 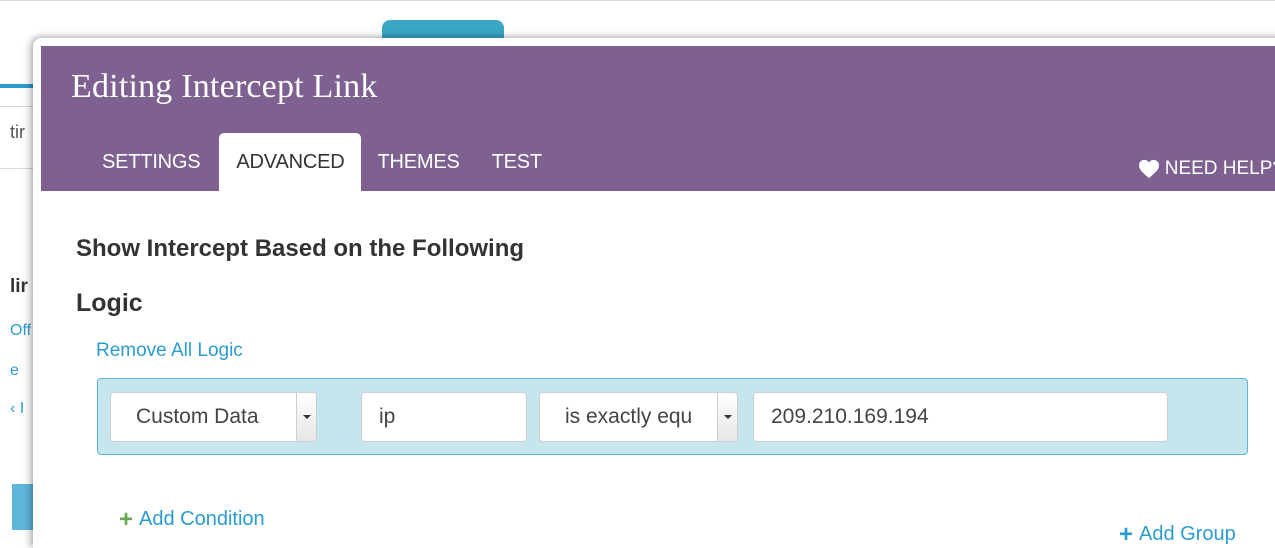 What do you see at coordinates (444, 417) in the screenshot?
I see `custom-data-key-input: ip` at bounding box center [444, 417].